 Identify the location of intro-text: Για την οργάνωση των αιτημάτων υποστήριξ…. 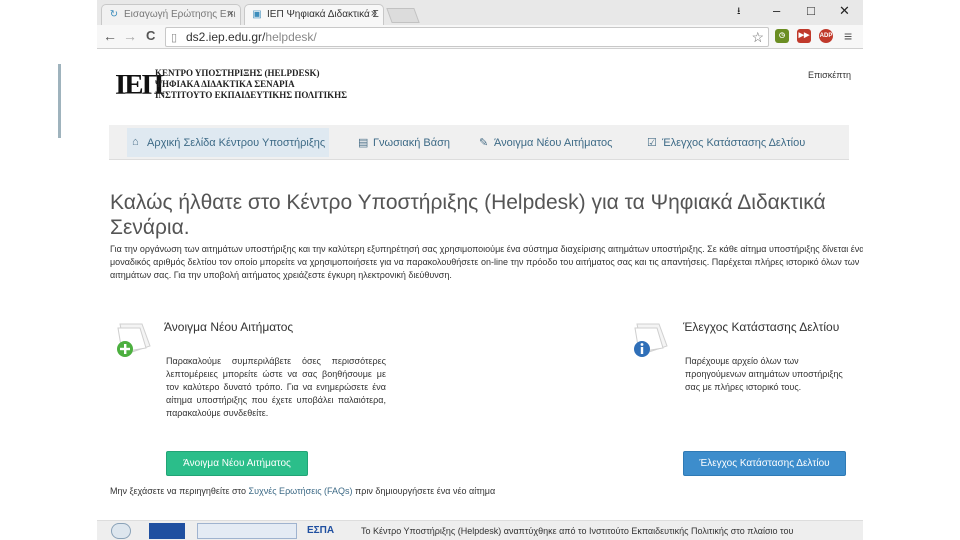
(486, 262).